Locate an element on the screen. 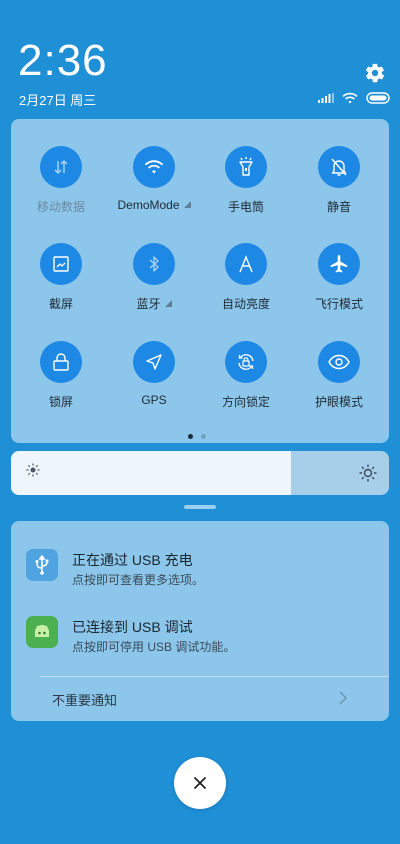 This screenshot has height=844, width=400. tile-label: GPS is located at coordinates (154, 400).